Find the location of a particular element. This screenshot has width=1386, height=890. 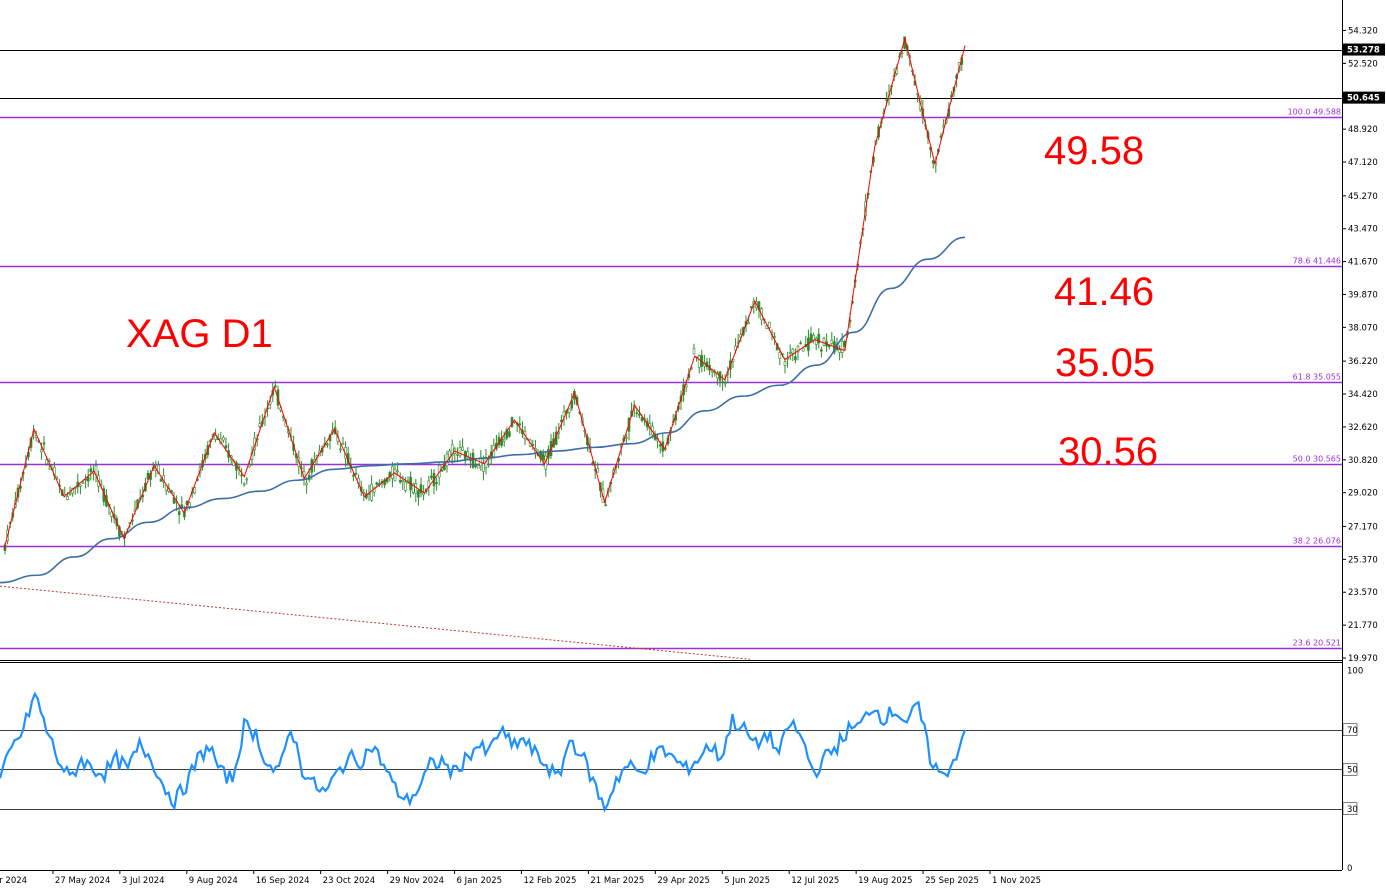

time-tick-label: 5 Jun 2025 is located at coordinates (747, 881).